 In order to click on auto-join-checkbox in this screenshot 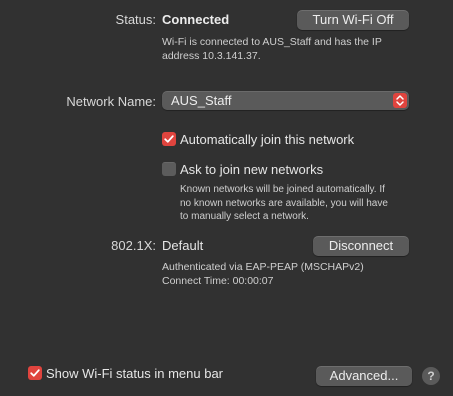, I will do `click(169, 139)`.